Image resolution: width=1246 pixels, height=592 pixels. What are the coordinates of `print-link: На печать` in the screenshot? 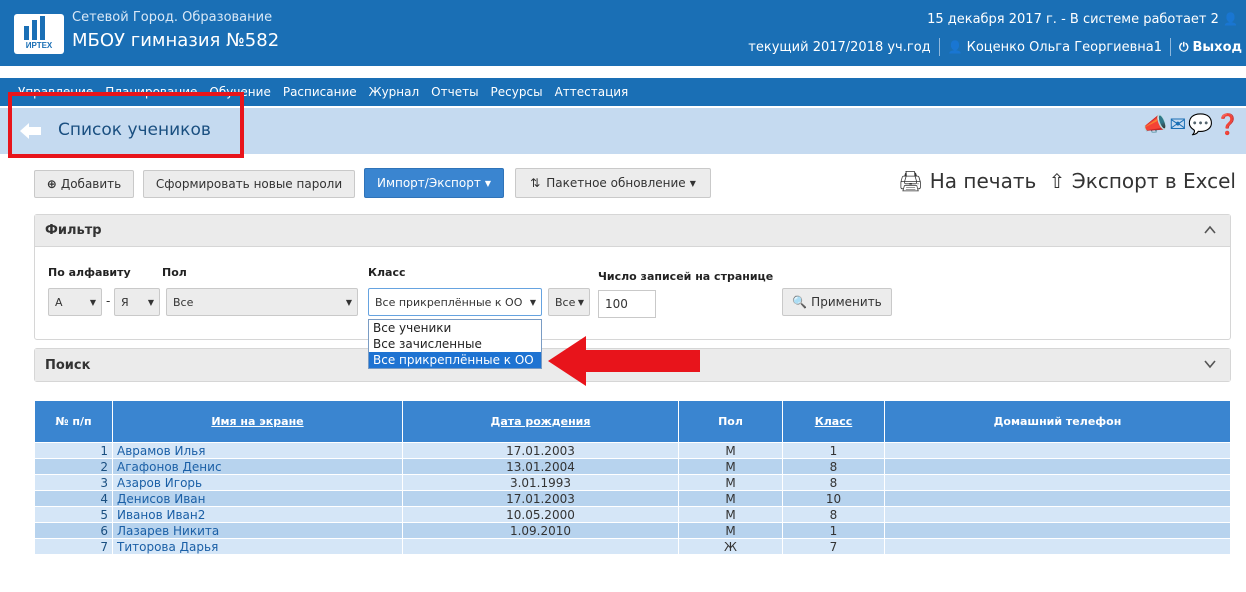 It's located at (983, 181).